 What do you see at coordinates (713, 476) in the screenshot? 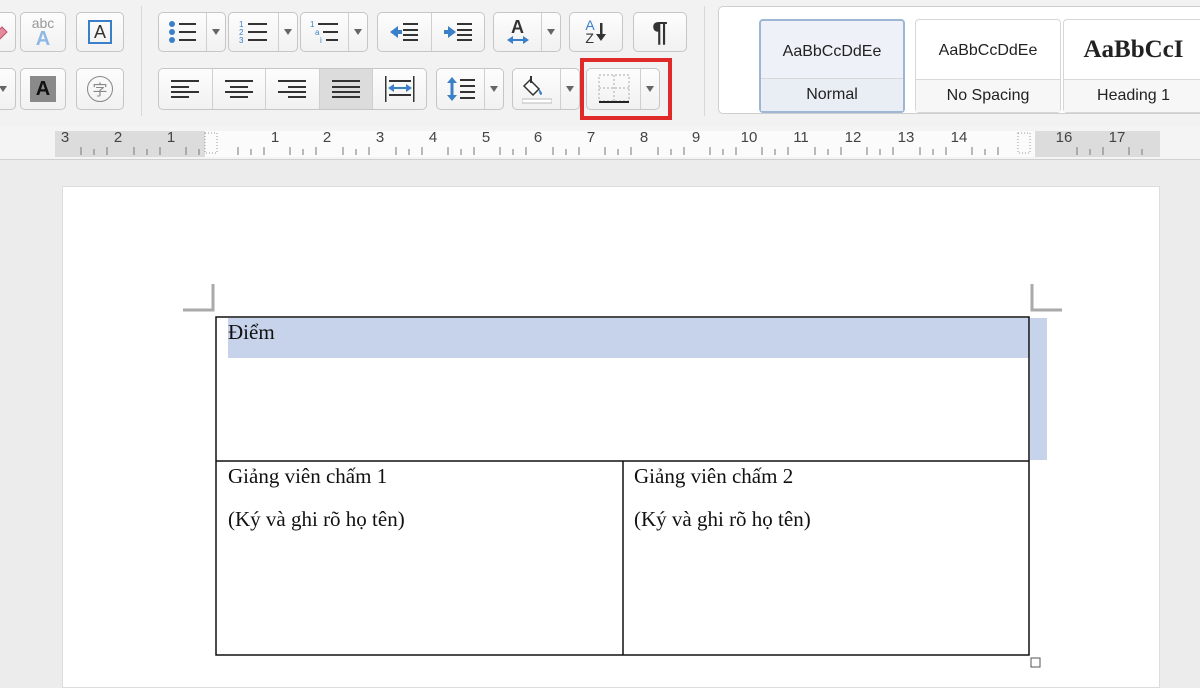
I see `table-cell-grader-2-title: Giảng viên chấm 2` at bounding box center [713, 476].